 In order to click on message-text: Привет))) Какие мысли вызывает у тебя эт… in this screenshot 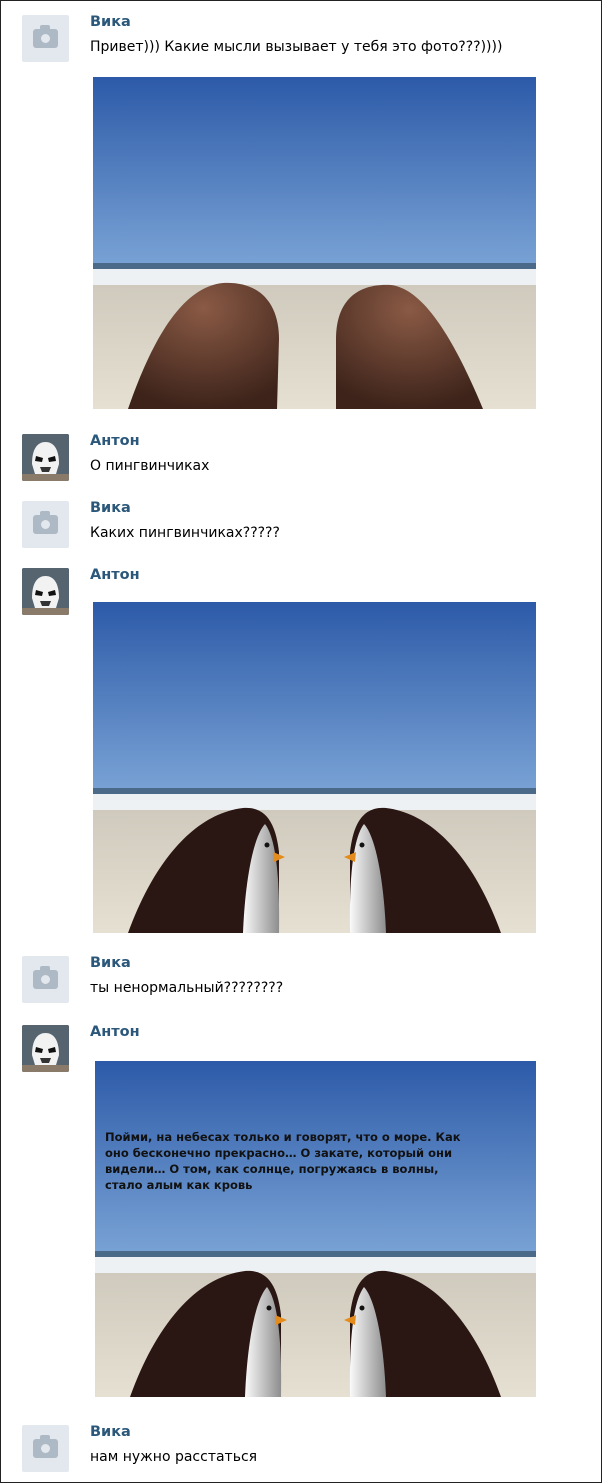, I will do `click(296, 47)`.